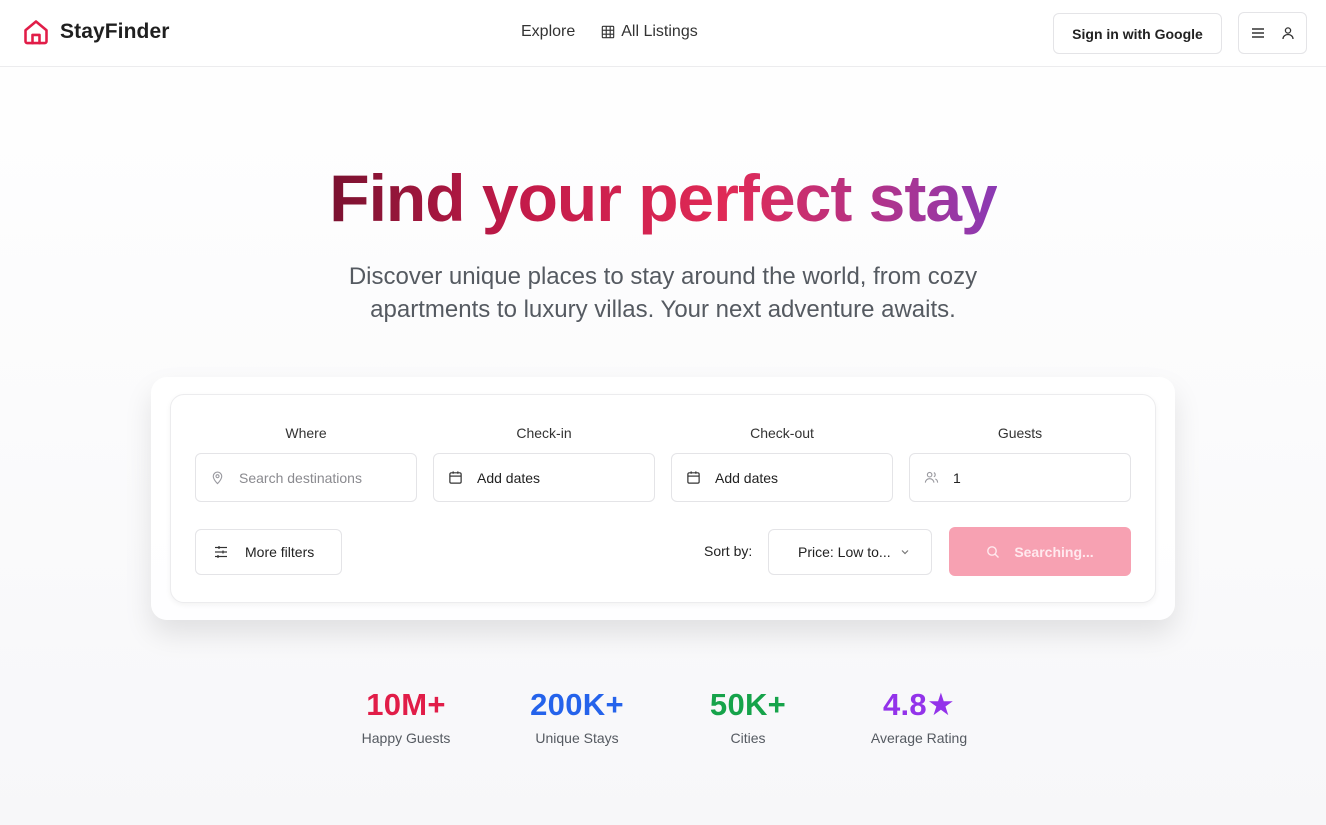  What do you see at coordinates (115, 31) in the screenshot?
I see `brand-name: StayFinder` at bounding box center [115, 31].